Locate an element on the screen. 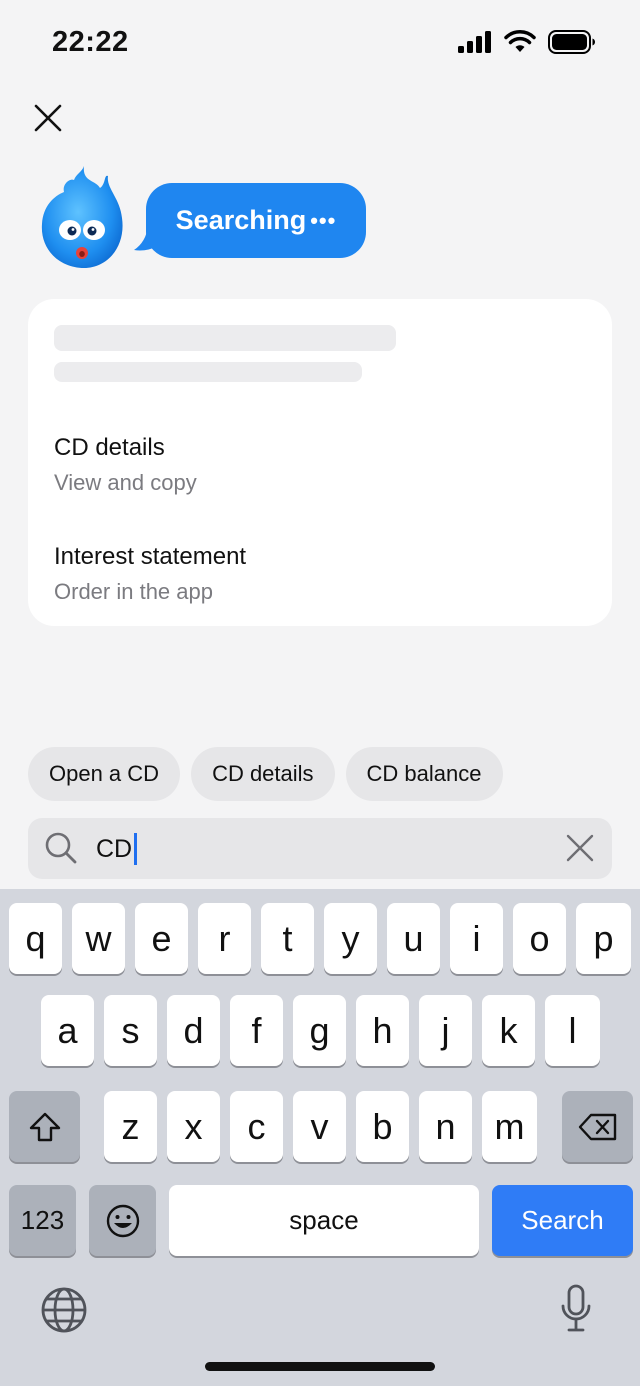 The height and width of the screenshot is (1386, 640). search-field: CD is located at coordinates (117, 849).